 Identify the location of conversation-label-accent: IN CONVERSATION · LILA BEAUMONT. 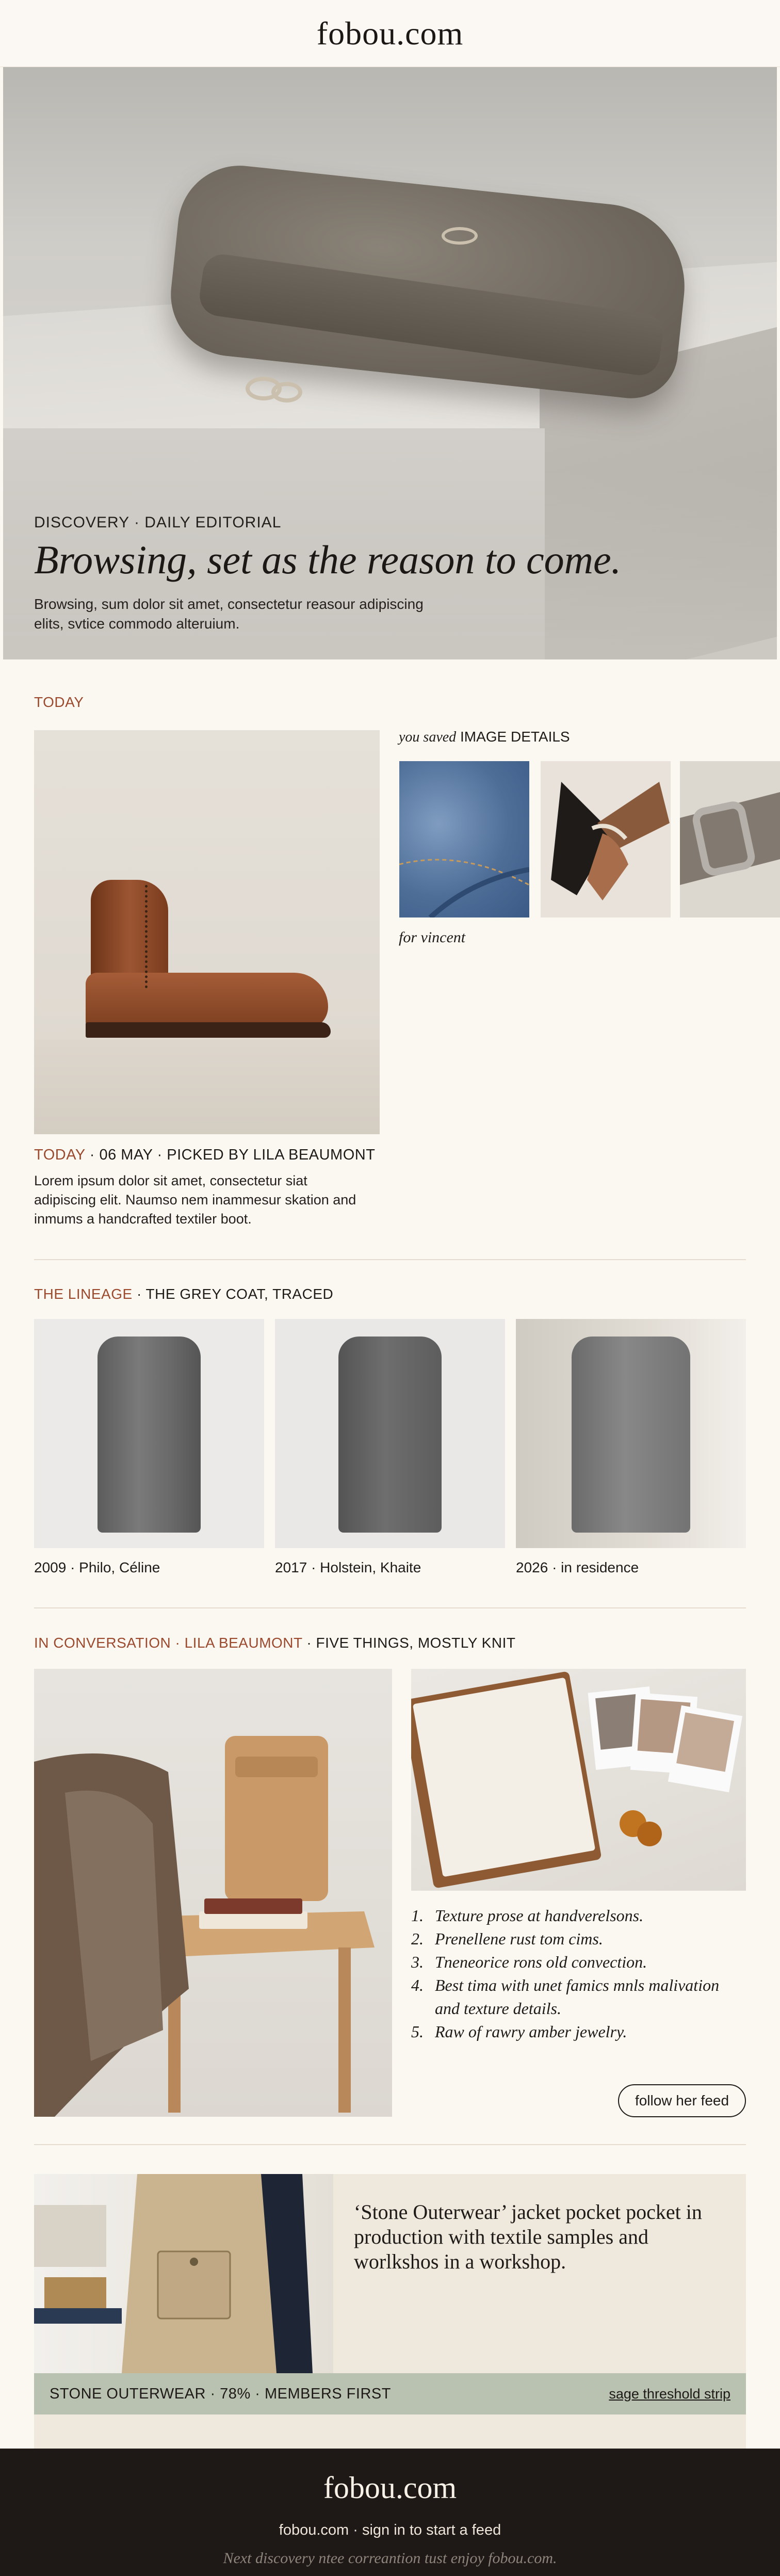
(168, 1643).